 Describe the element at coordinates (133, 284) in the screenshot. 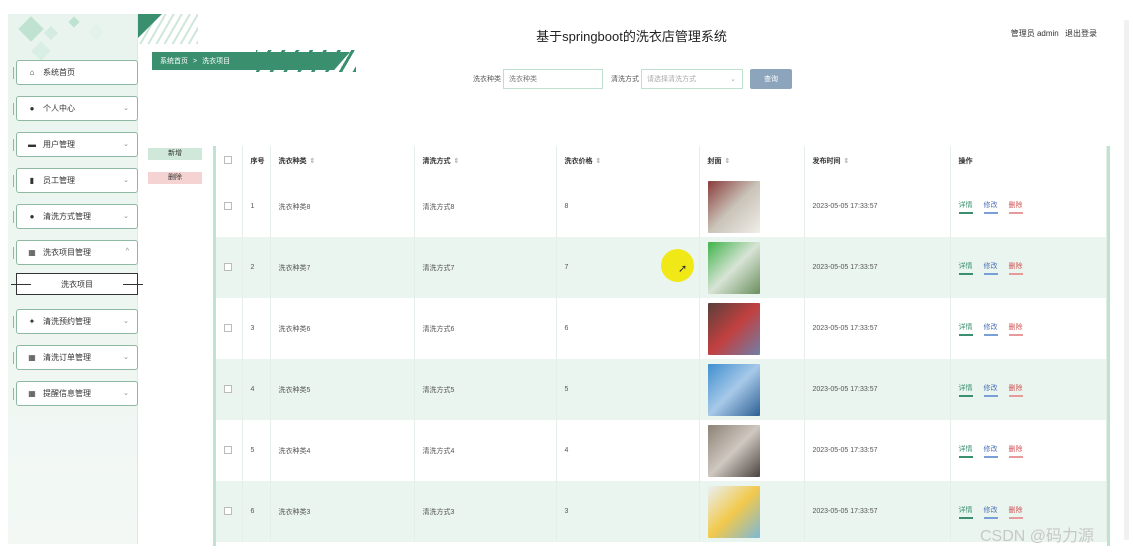

I see `submenu-decoration` at that location.